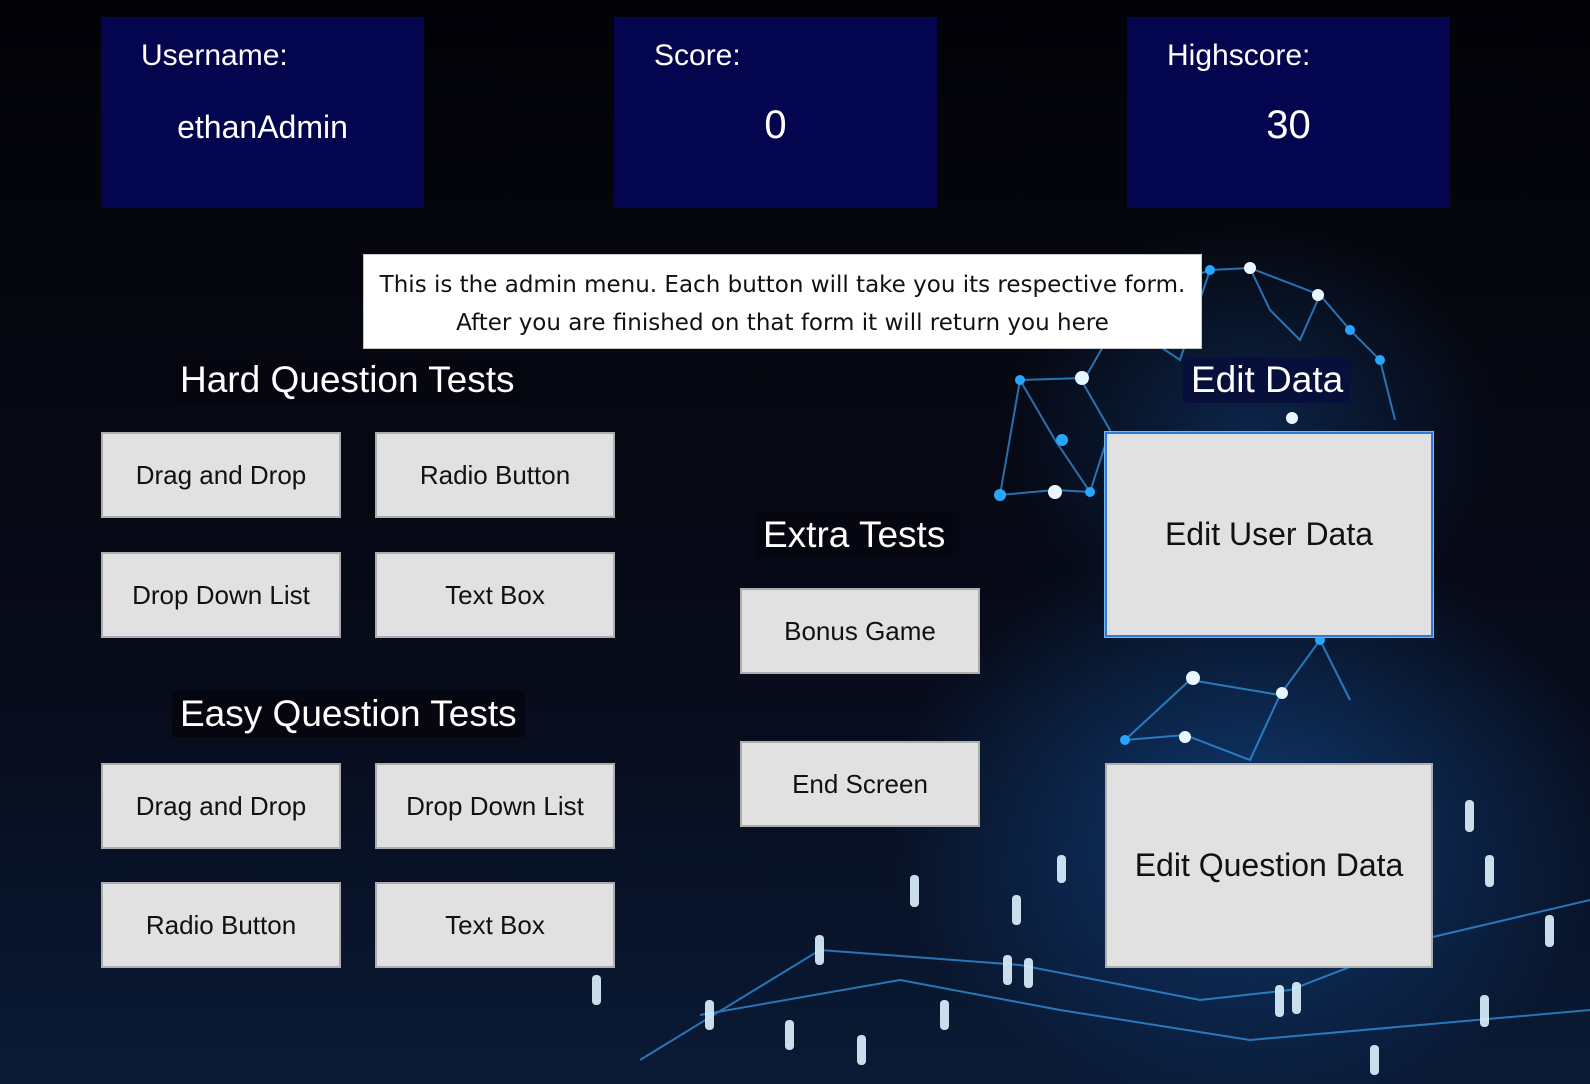 The image size is (1590, 1084). Describe the element at coordinates (1239, 55) in the screenshot. I see `highscore-label: Highscore:` at that location.